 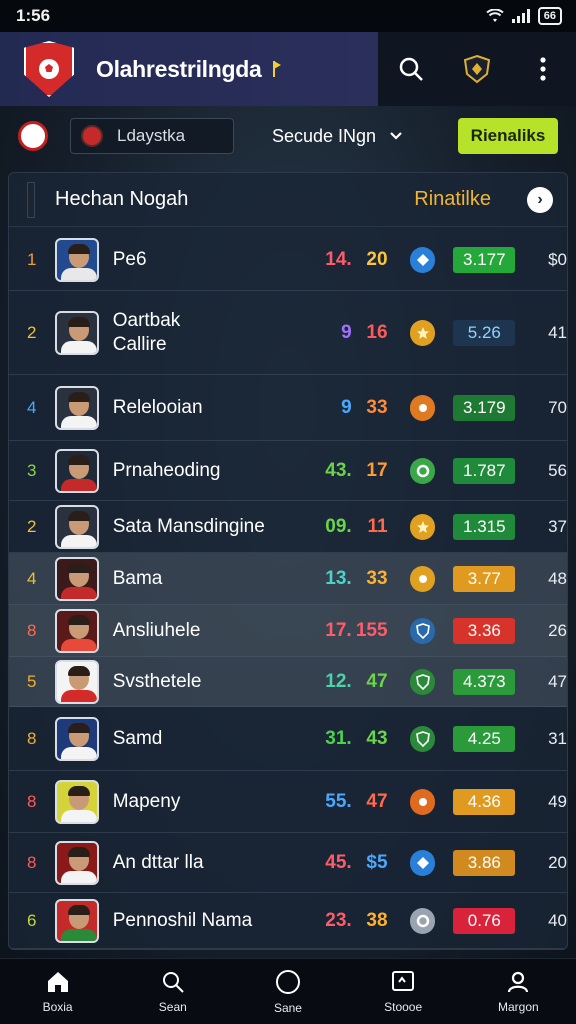 I want to click on points-value: 41, so click(x=557, y=332).